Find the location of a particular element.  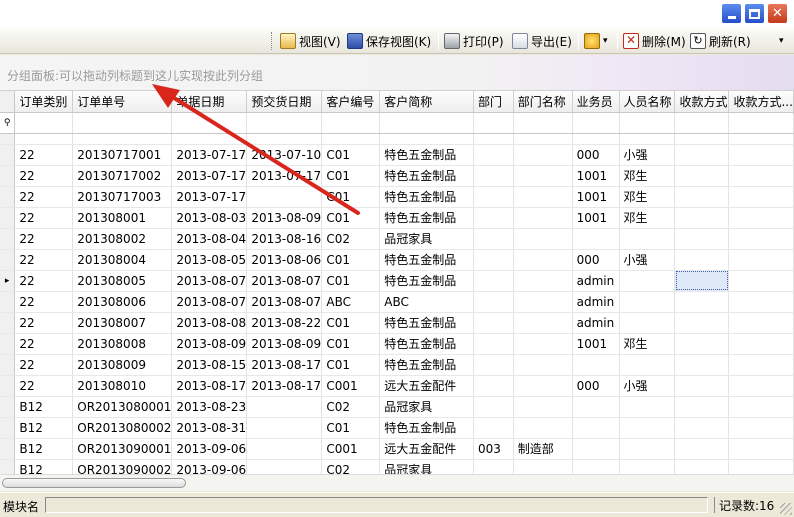

column-header: 预交货日期 is located at coordinates (284, 102).